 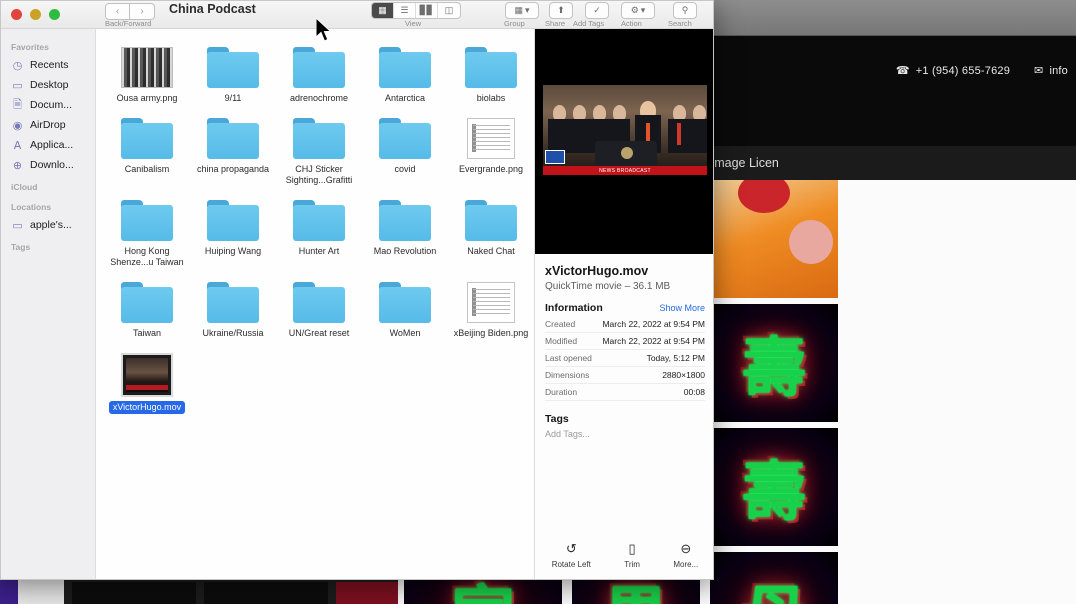 I want to click on file-item: UN/Great reset, so click(x=319, y=308).